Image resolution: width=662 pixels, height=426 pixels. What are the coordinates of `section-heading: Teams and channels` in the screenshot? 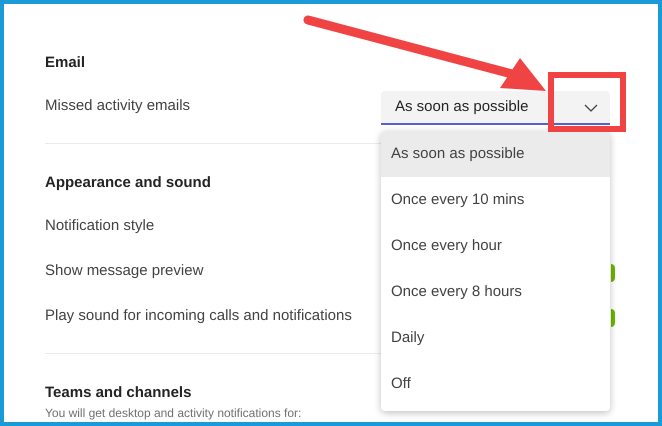 It's located at (118, 393).